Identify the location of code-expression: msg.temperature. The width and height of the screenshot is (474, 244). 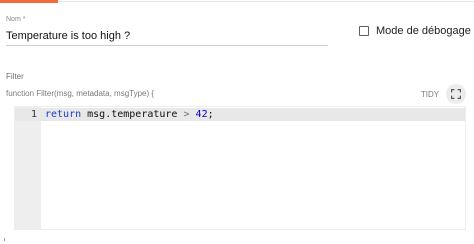
(132, 114).